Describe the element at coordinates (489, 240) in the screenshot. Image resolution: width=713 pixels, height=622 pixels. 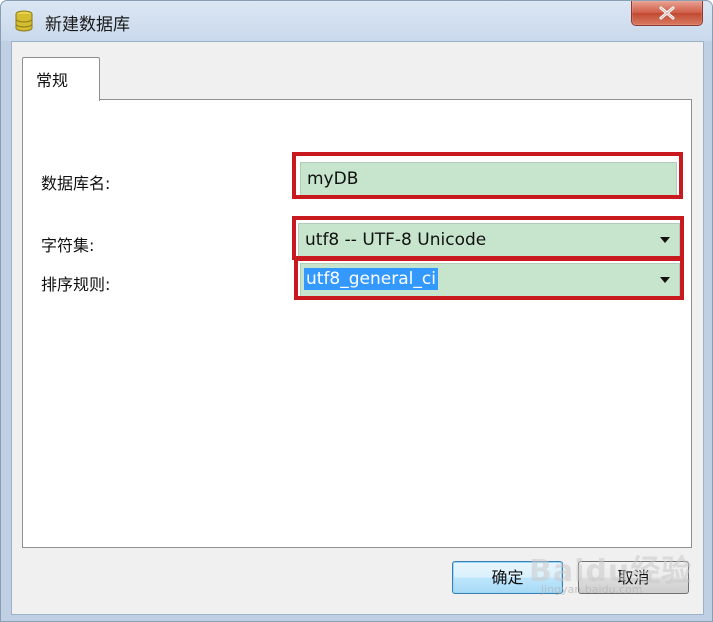
I see `charset-select: utf8 -- UTF-8 Unicode` at that location.